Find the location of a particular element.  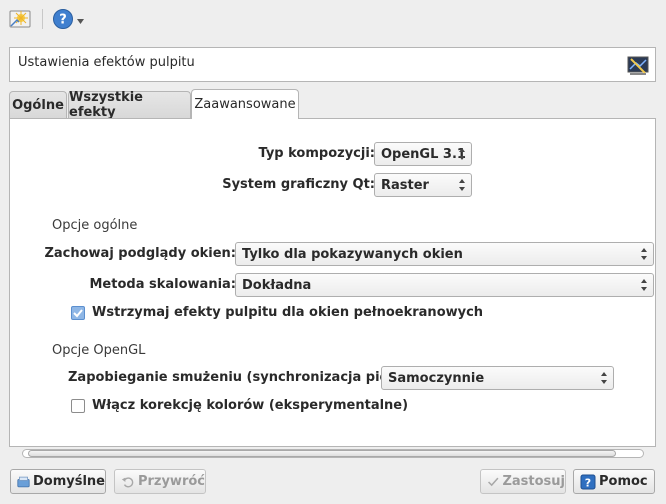

desktop-effects-settings-icon is located at coordinates (638, 65).